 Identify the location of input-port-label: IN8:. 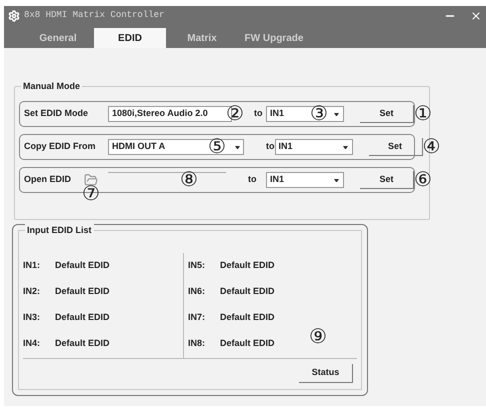
(197, 342).